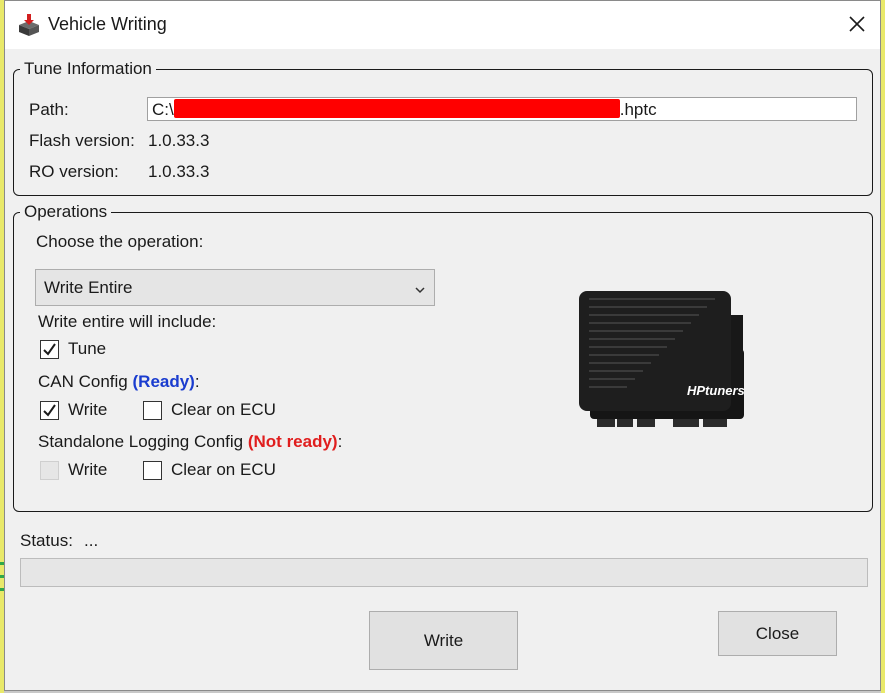 The width and height of the screenshot is (885, 693). What do you see at coordinates (88, 409) in the screenshot?
I see `can-write-label: Write` at bounding box center [88, 409].